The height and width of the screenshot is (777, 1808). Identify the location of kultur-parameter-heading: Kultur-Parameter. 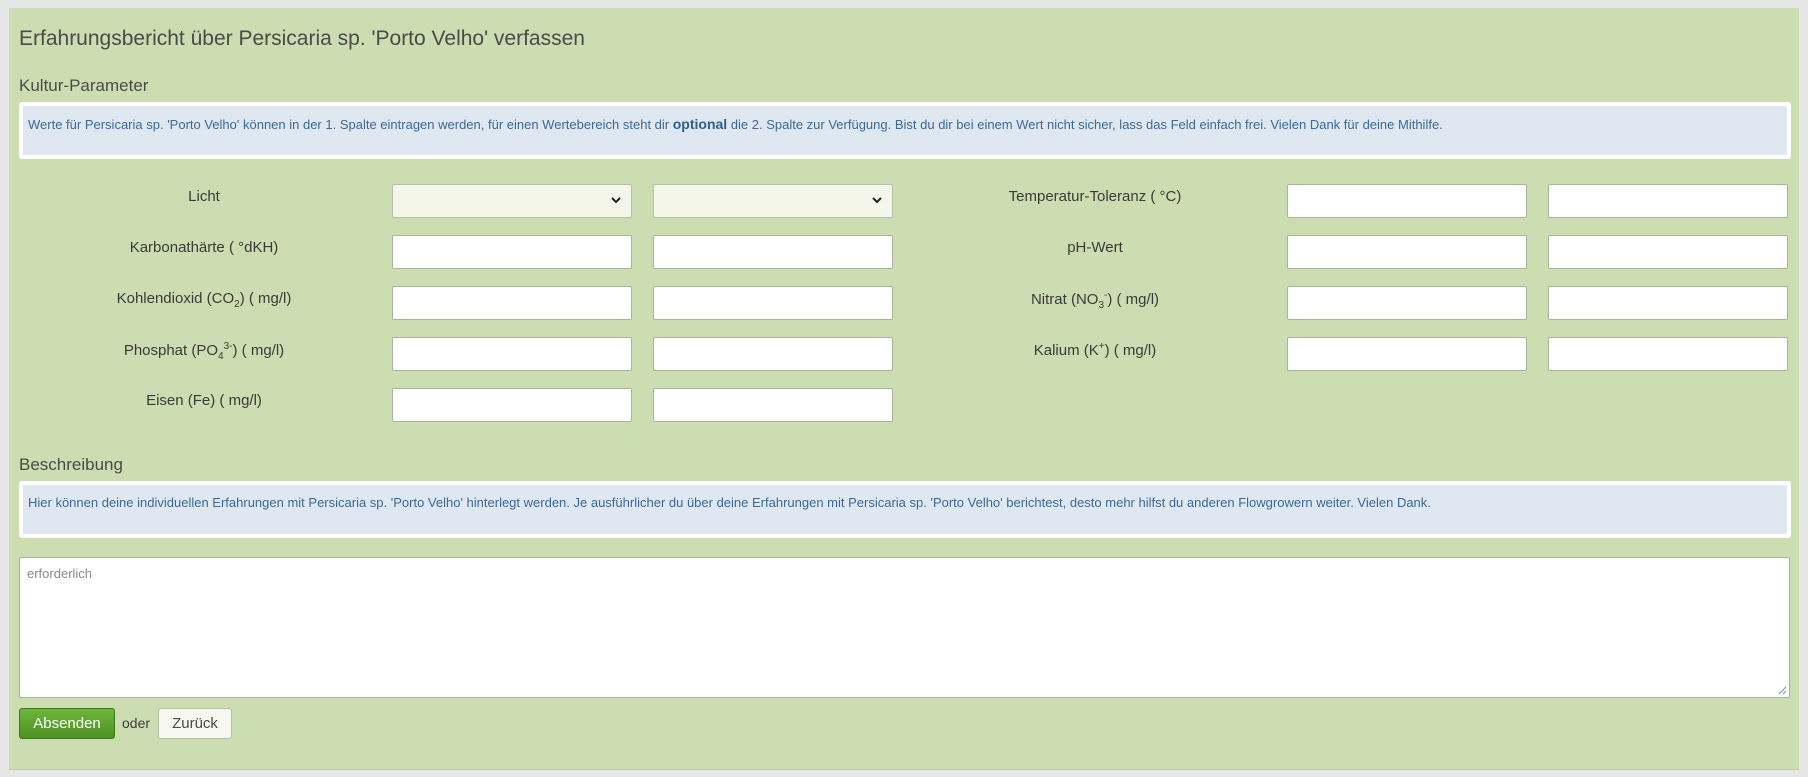
(84, 85).